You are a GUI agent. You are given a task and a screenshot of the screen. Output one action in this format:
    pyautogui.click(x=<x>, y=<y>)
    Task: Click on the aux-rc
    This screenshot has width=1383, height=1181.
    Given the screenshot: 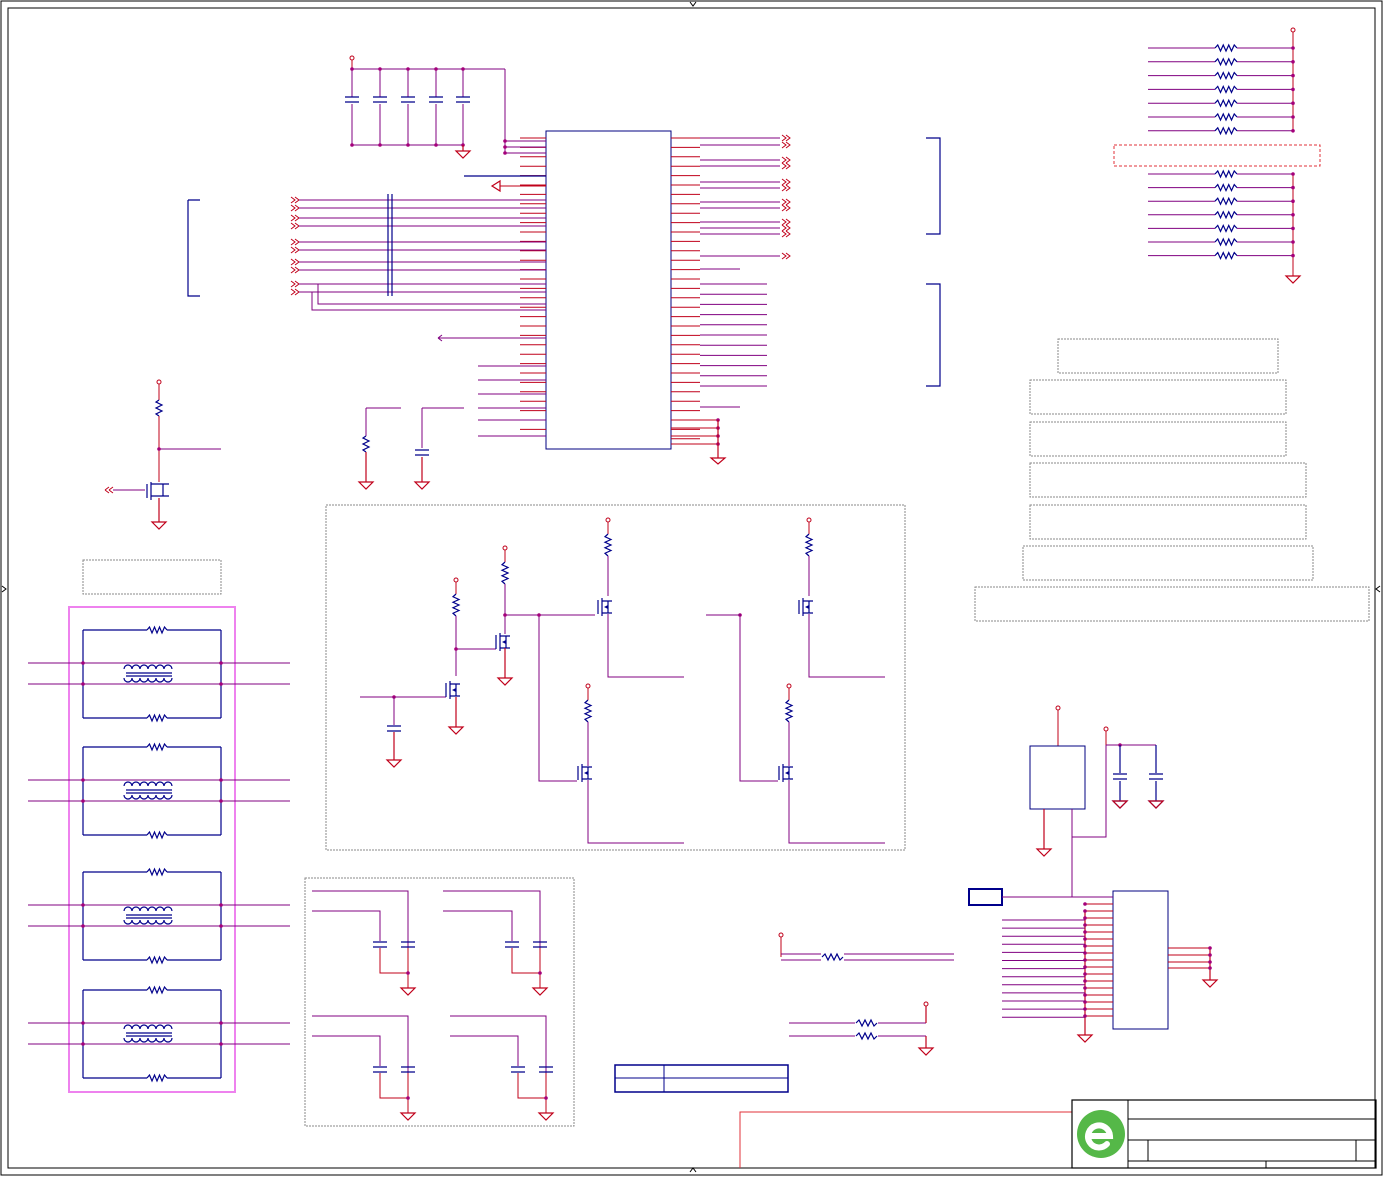 What is the action you would take?
    pyautogui.click(x=410, y=448)
    